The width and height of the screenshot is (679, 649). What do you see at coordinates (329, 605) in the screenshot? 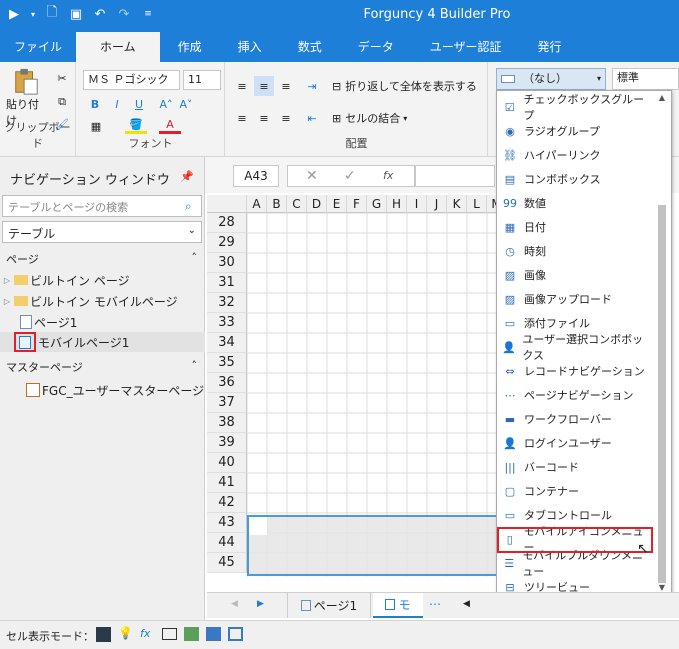
I see `sheet-tab-page1: ページ1` at bounding box center [329, 605].